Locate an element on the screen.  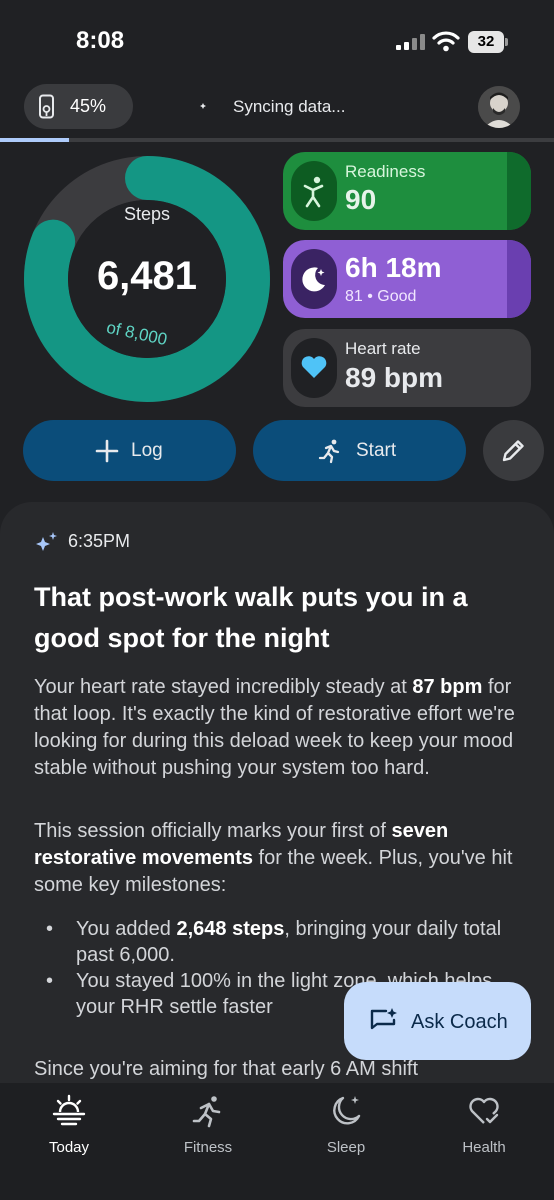
sunrise-icon is located at coordinates (69, 1110).